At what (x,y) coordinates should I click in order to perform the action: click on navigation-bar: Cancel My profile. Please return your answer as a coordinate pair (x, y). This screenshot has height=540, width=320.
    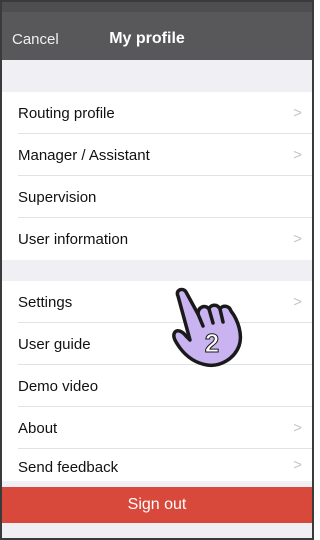
    Looking at the image, I should click on (157, 31).